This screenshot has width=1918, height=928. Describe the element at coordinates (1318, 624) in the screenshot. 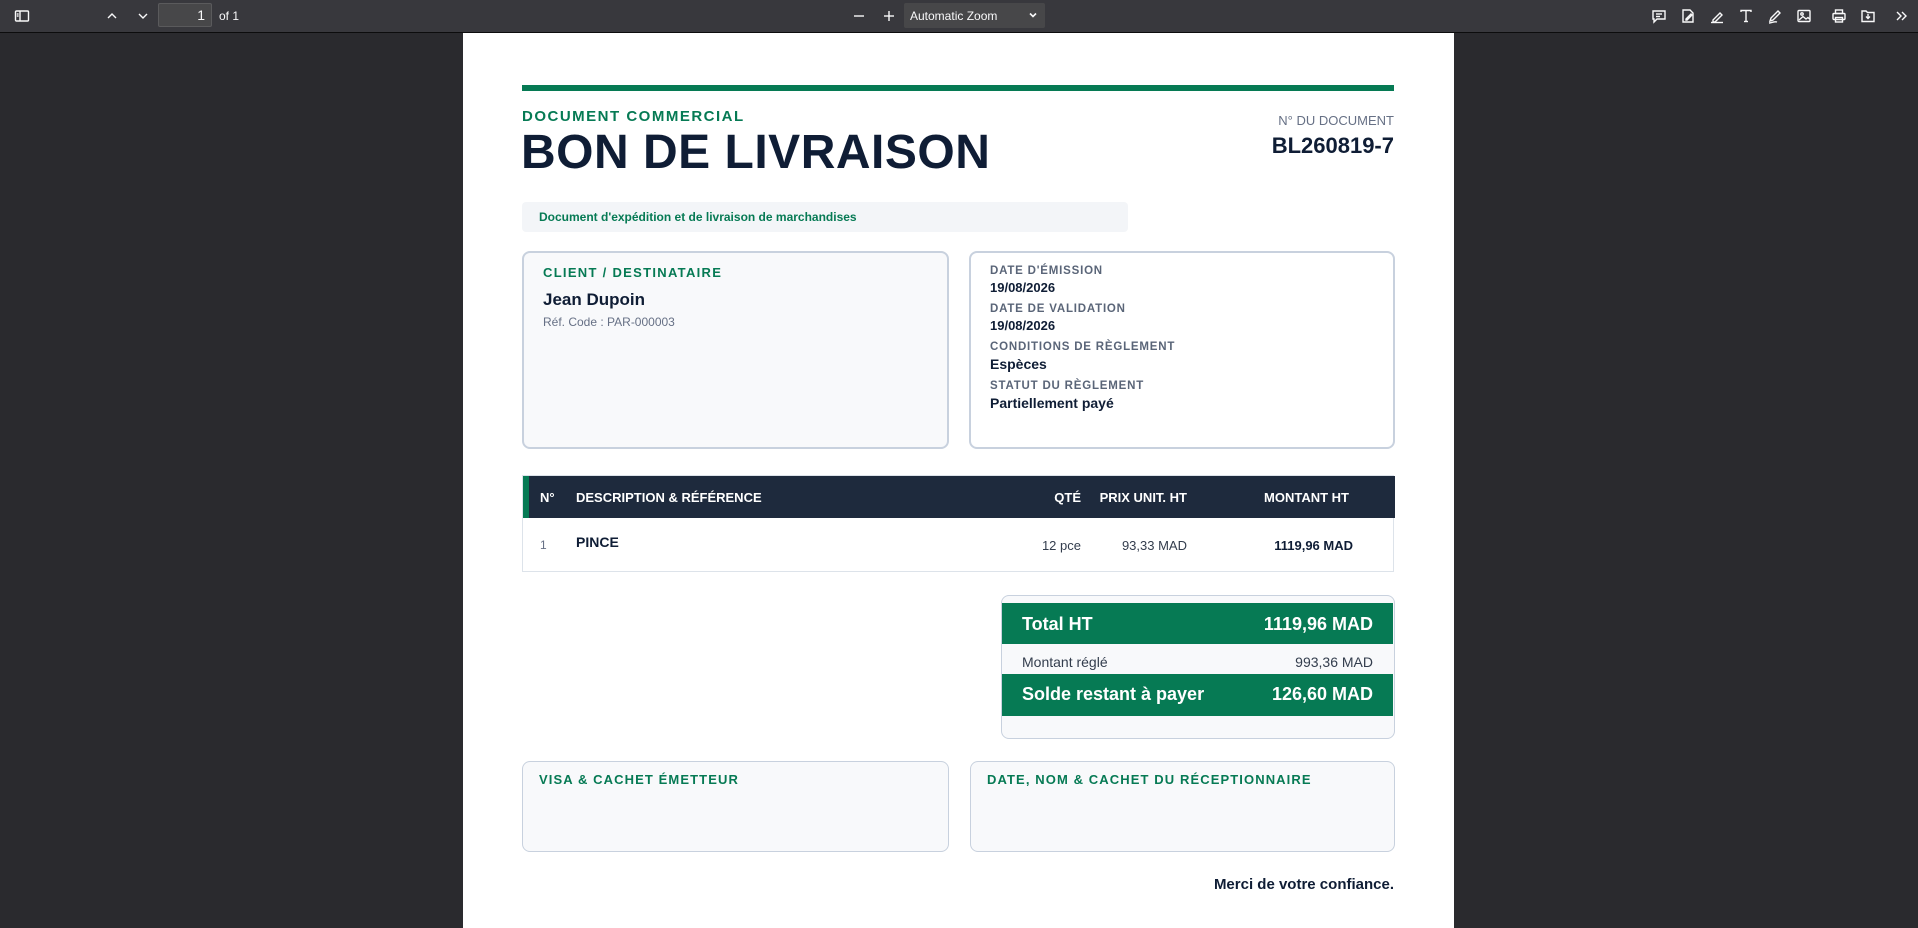

I see `total-ht-value: 1119,96 MAD` at that location.